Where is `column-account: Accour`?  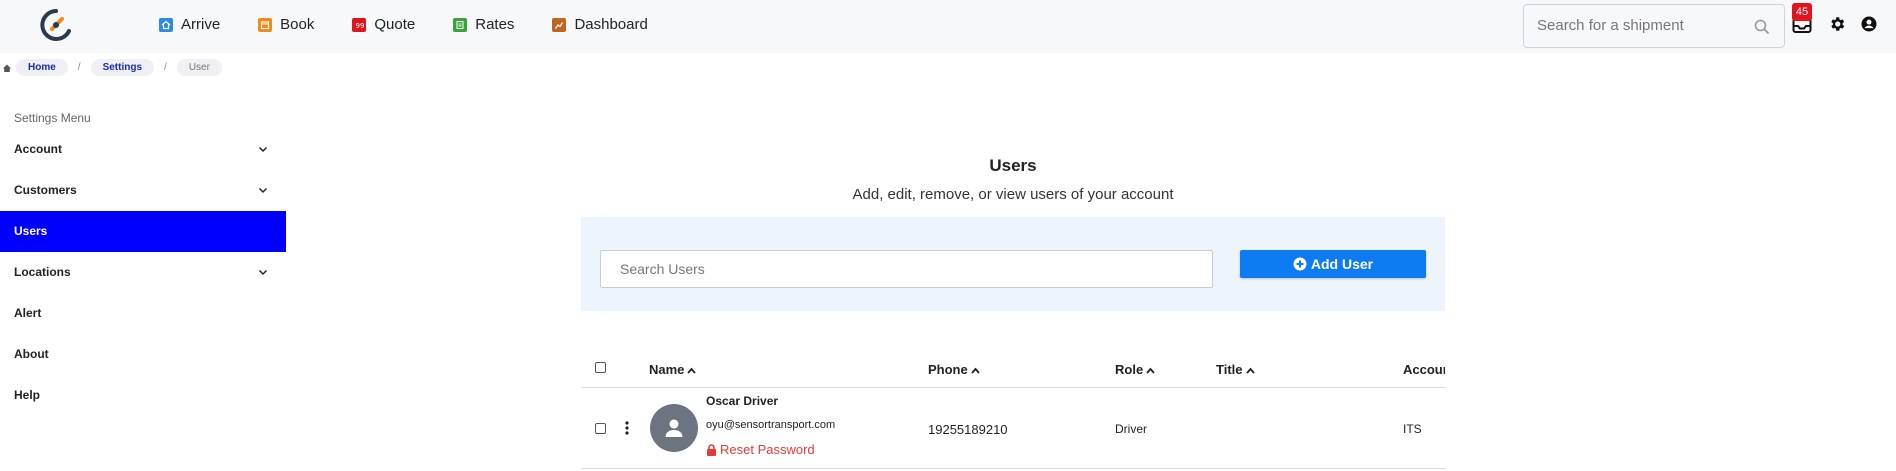
column-account: Accour is located at coordinates (1424, 369).